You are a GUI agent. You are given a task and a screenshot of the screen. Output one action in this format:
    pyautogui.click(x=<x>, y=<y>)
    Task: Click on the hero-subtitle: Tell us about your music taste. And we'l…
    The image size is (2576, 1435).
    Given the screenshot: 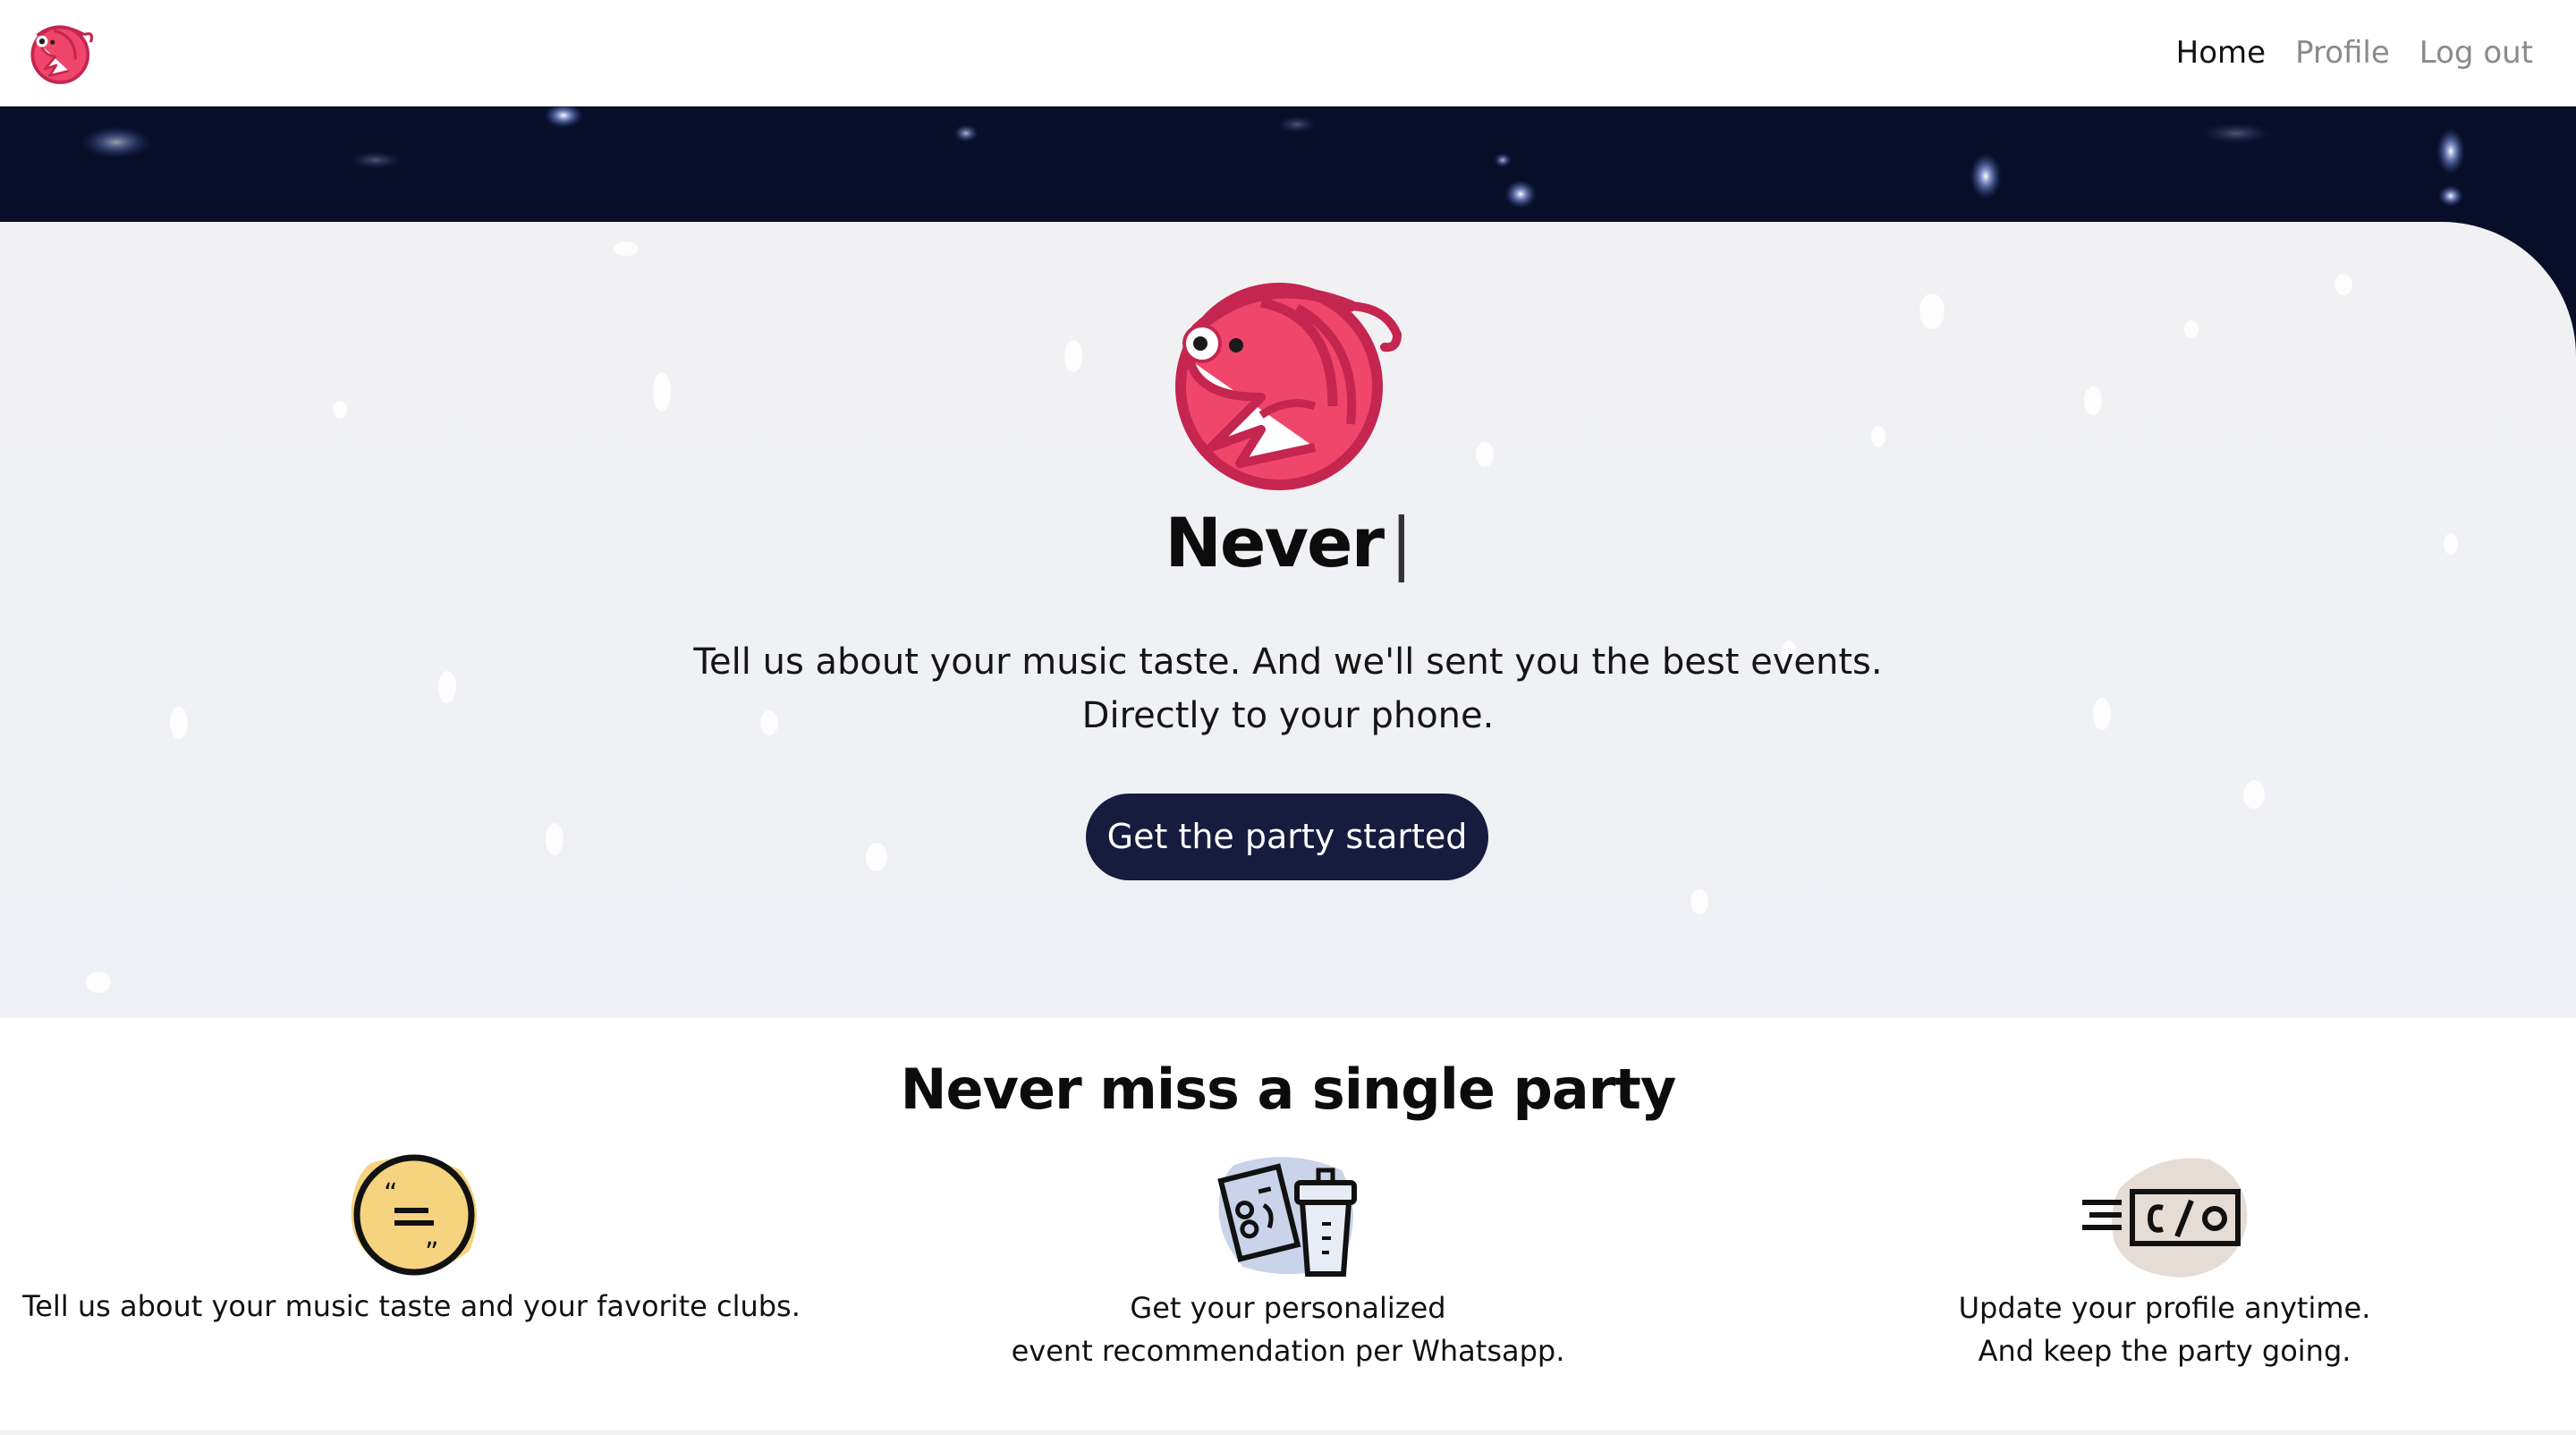 What is the action you would take?
    pyautogui.click(x=1288, y=689)
    